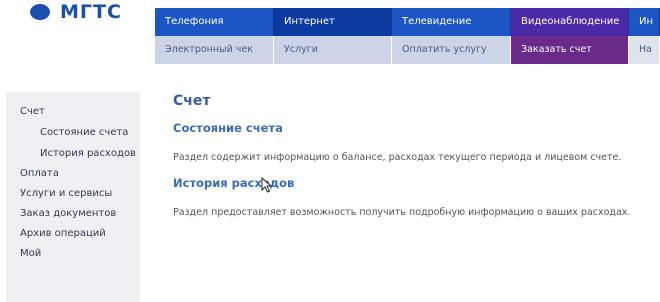 The width and height of the screenshot is (660, 302). What do you see at coordinates (40, 12) in the screenshot?
I see `logo-icon` at bounding box center [40, 12].